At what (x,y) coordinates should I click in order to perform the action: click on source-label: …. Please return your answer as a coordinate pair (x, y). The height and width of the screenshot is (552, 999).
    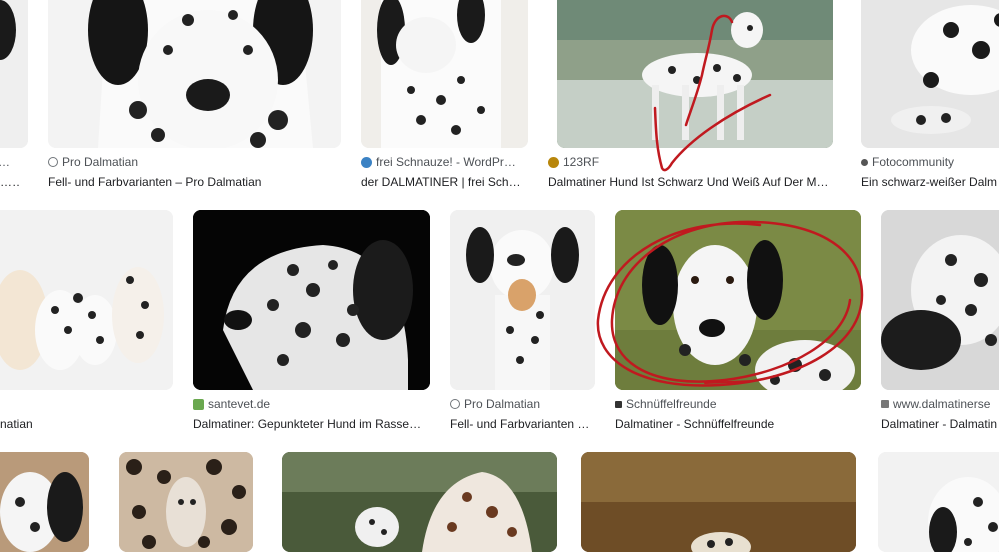
    Looking at the image, I should click on (5, 162).